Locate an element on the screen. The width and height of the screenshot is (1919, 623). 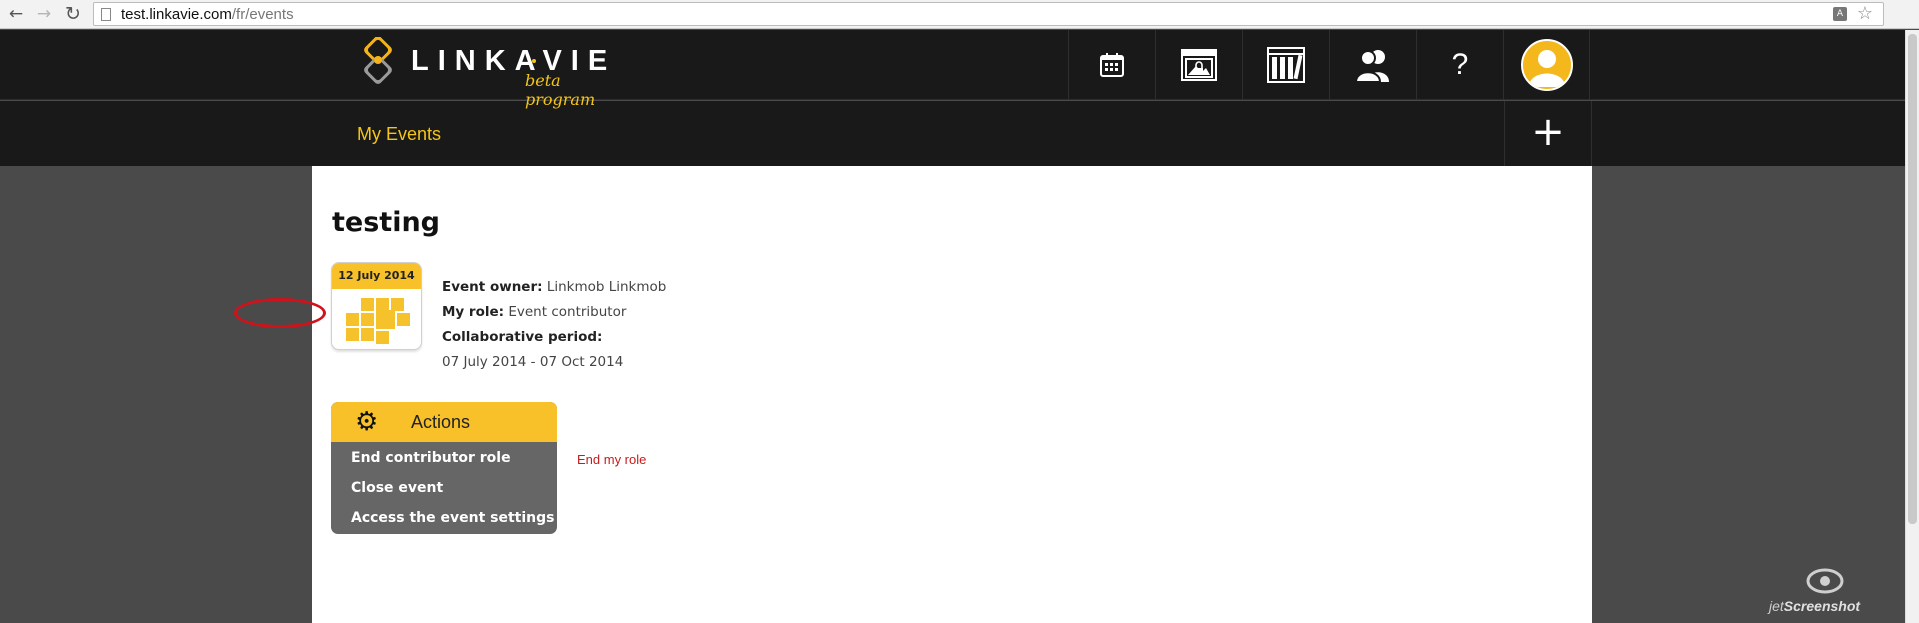
reload-icon: ↻ is located at coordinates (73, 14).